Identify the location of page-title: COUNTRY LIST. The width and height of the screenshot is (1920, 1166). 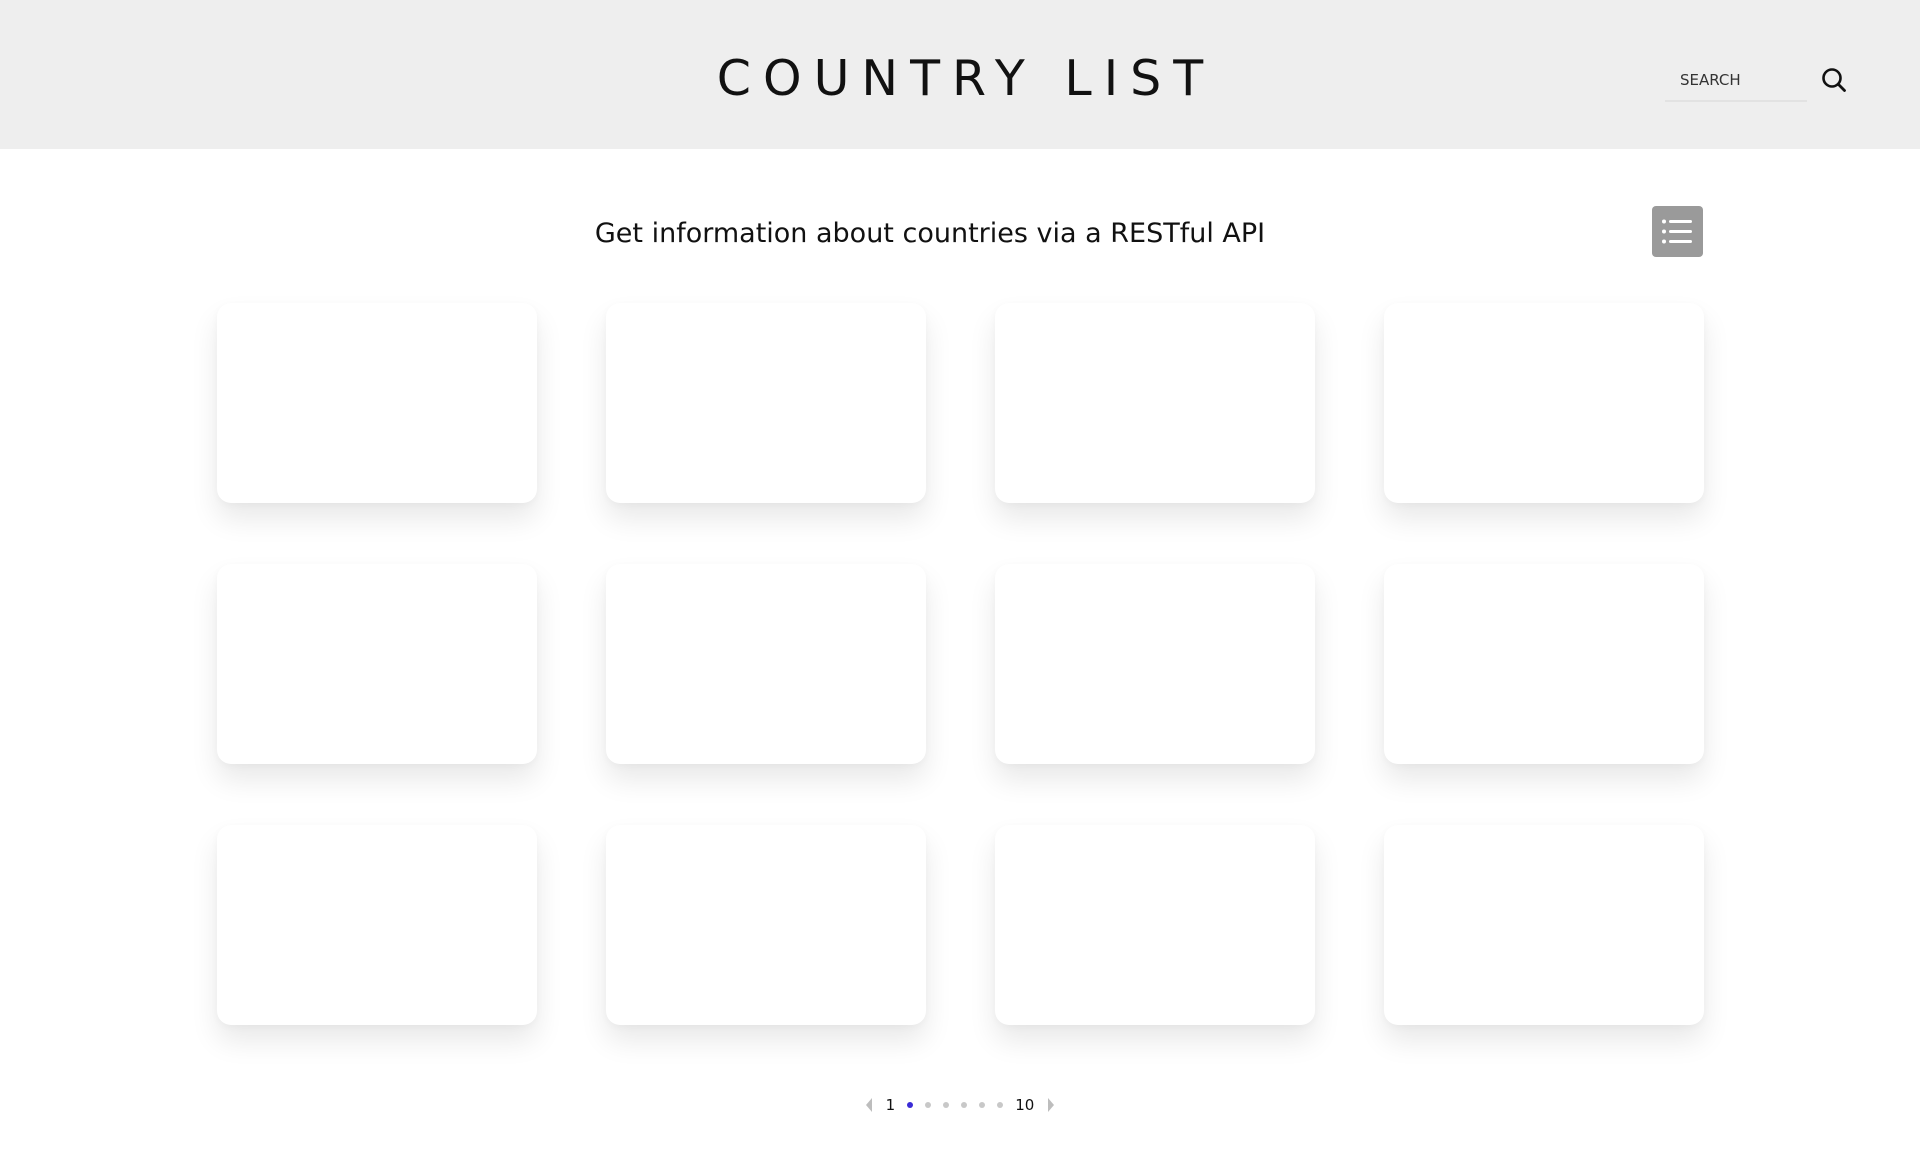
(966, 78).